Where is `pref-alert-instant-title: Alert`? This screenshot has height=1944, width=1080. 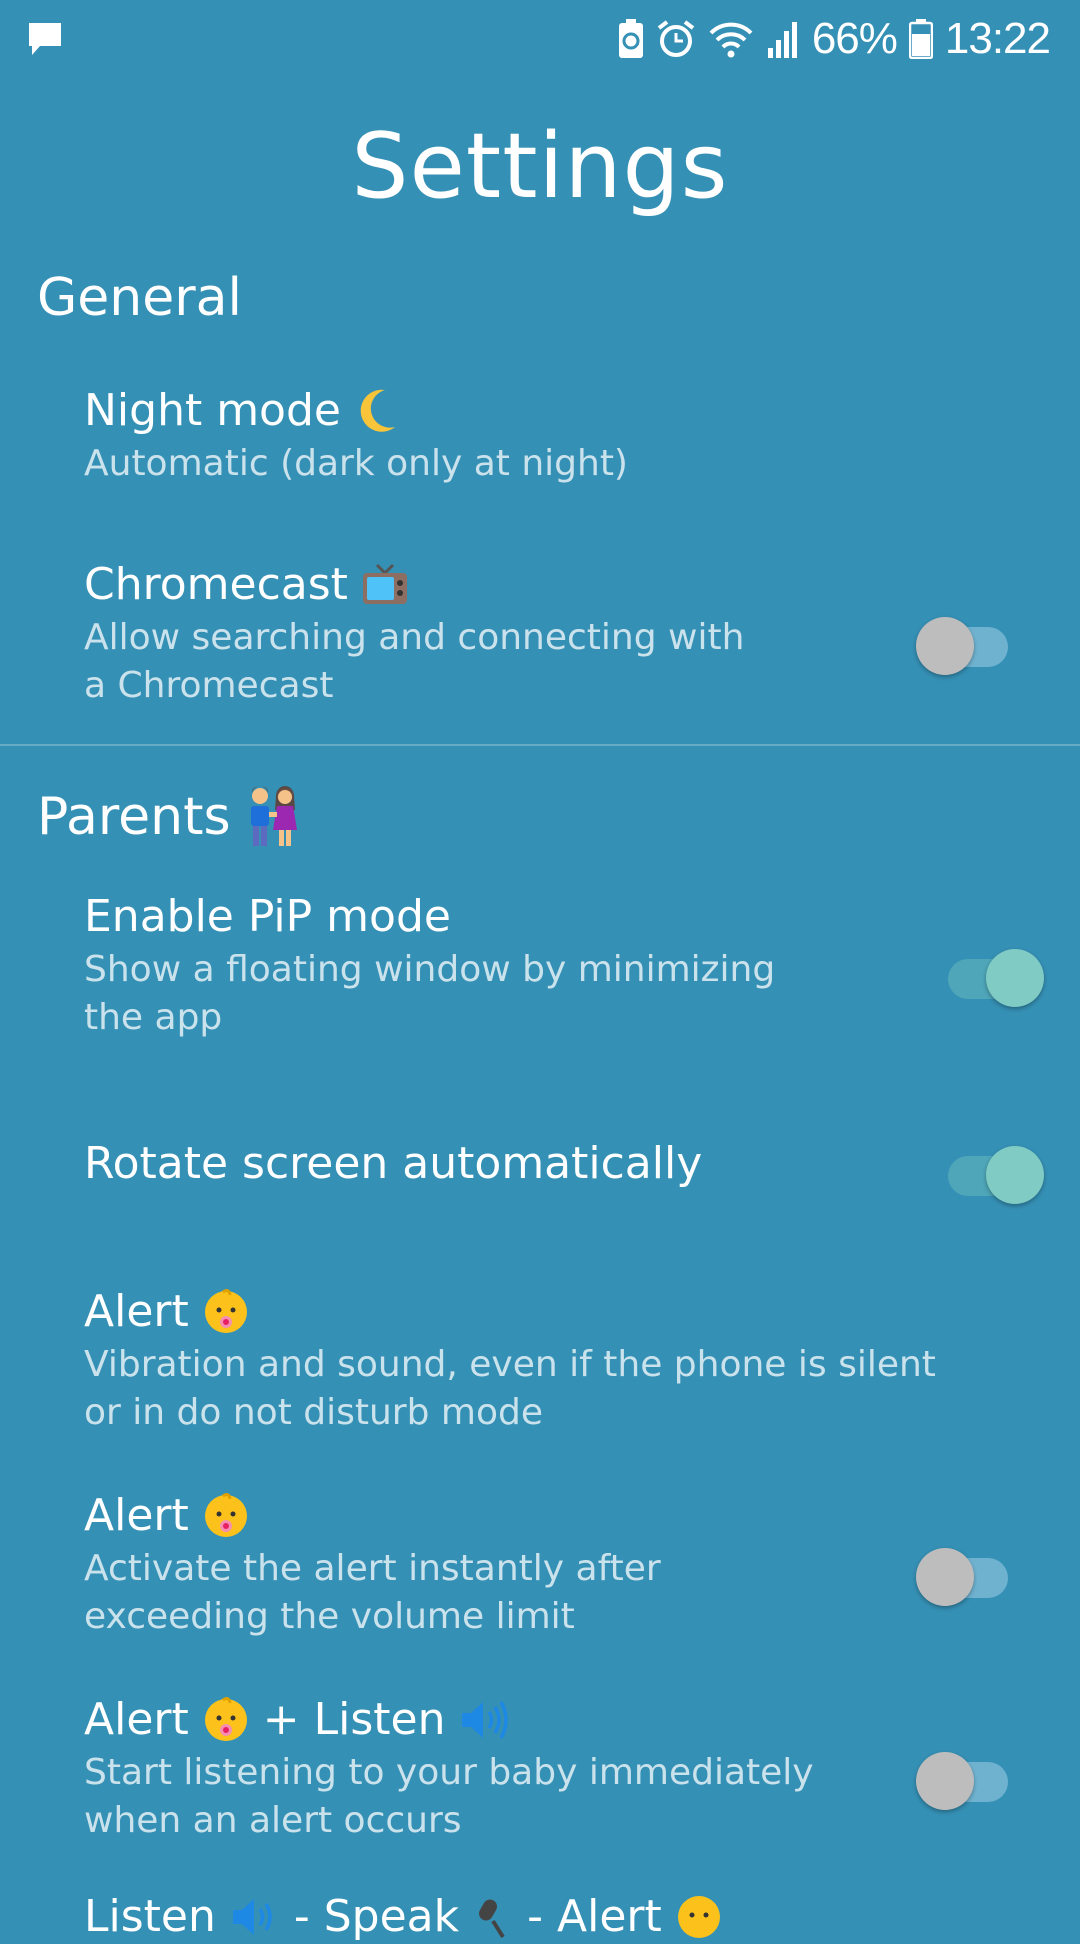
pref-alert-instant-title: Alert is located at coordinates (136, 1515).